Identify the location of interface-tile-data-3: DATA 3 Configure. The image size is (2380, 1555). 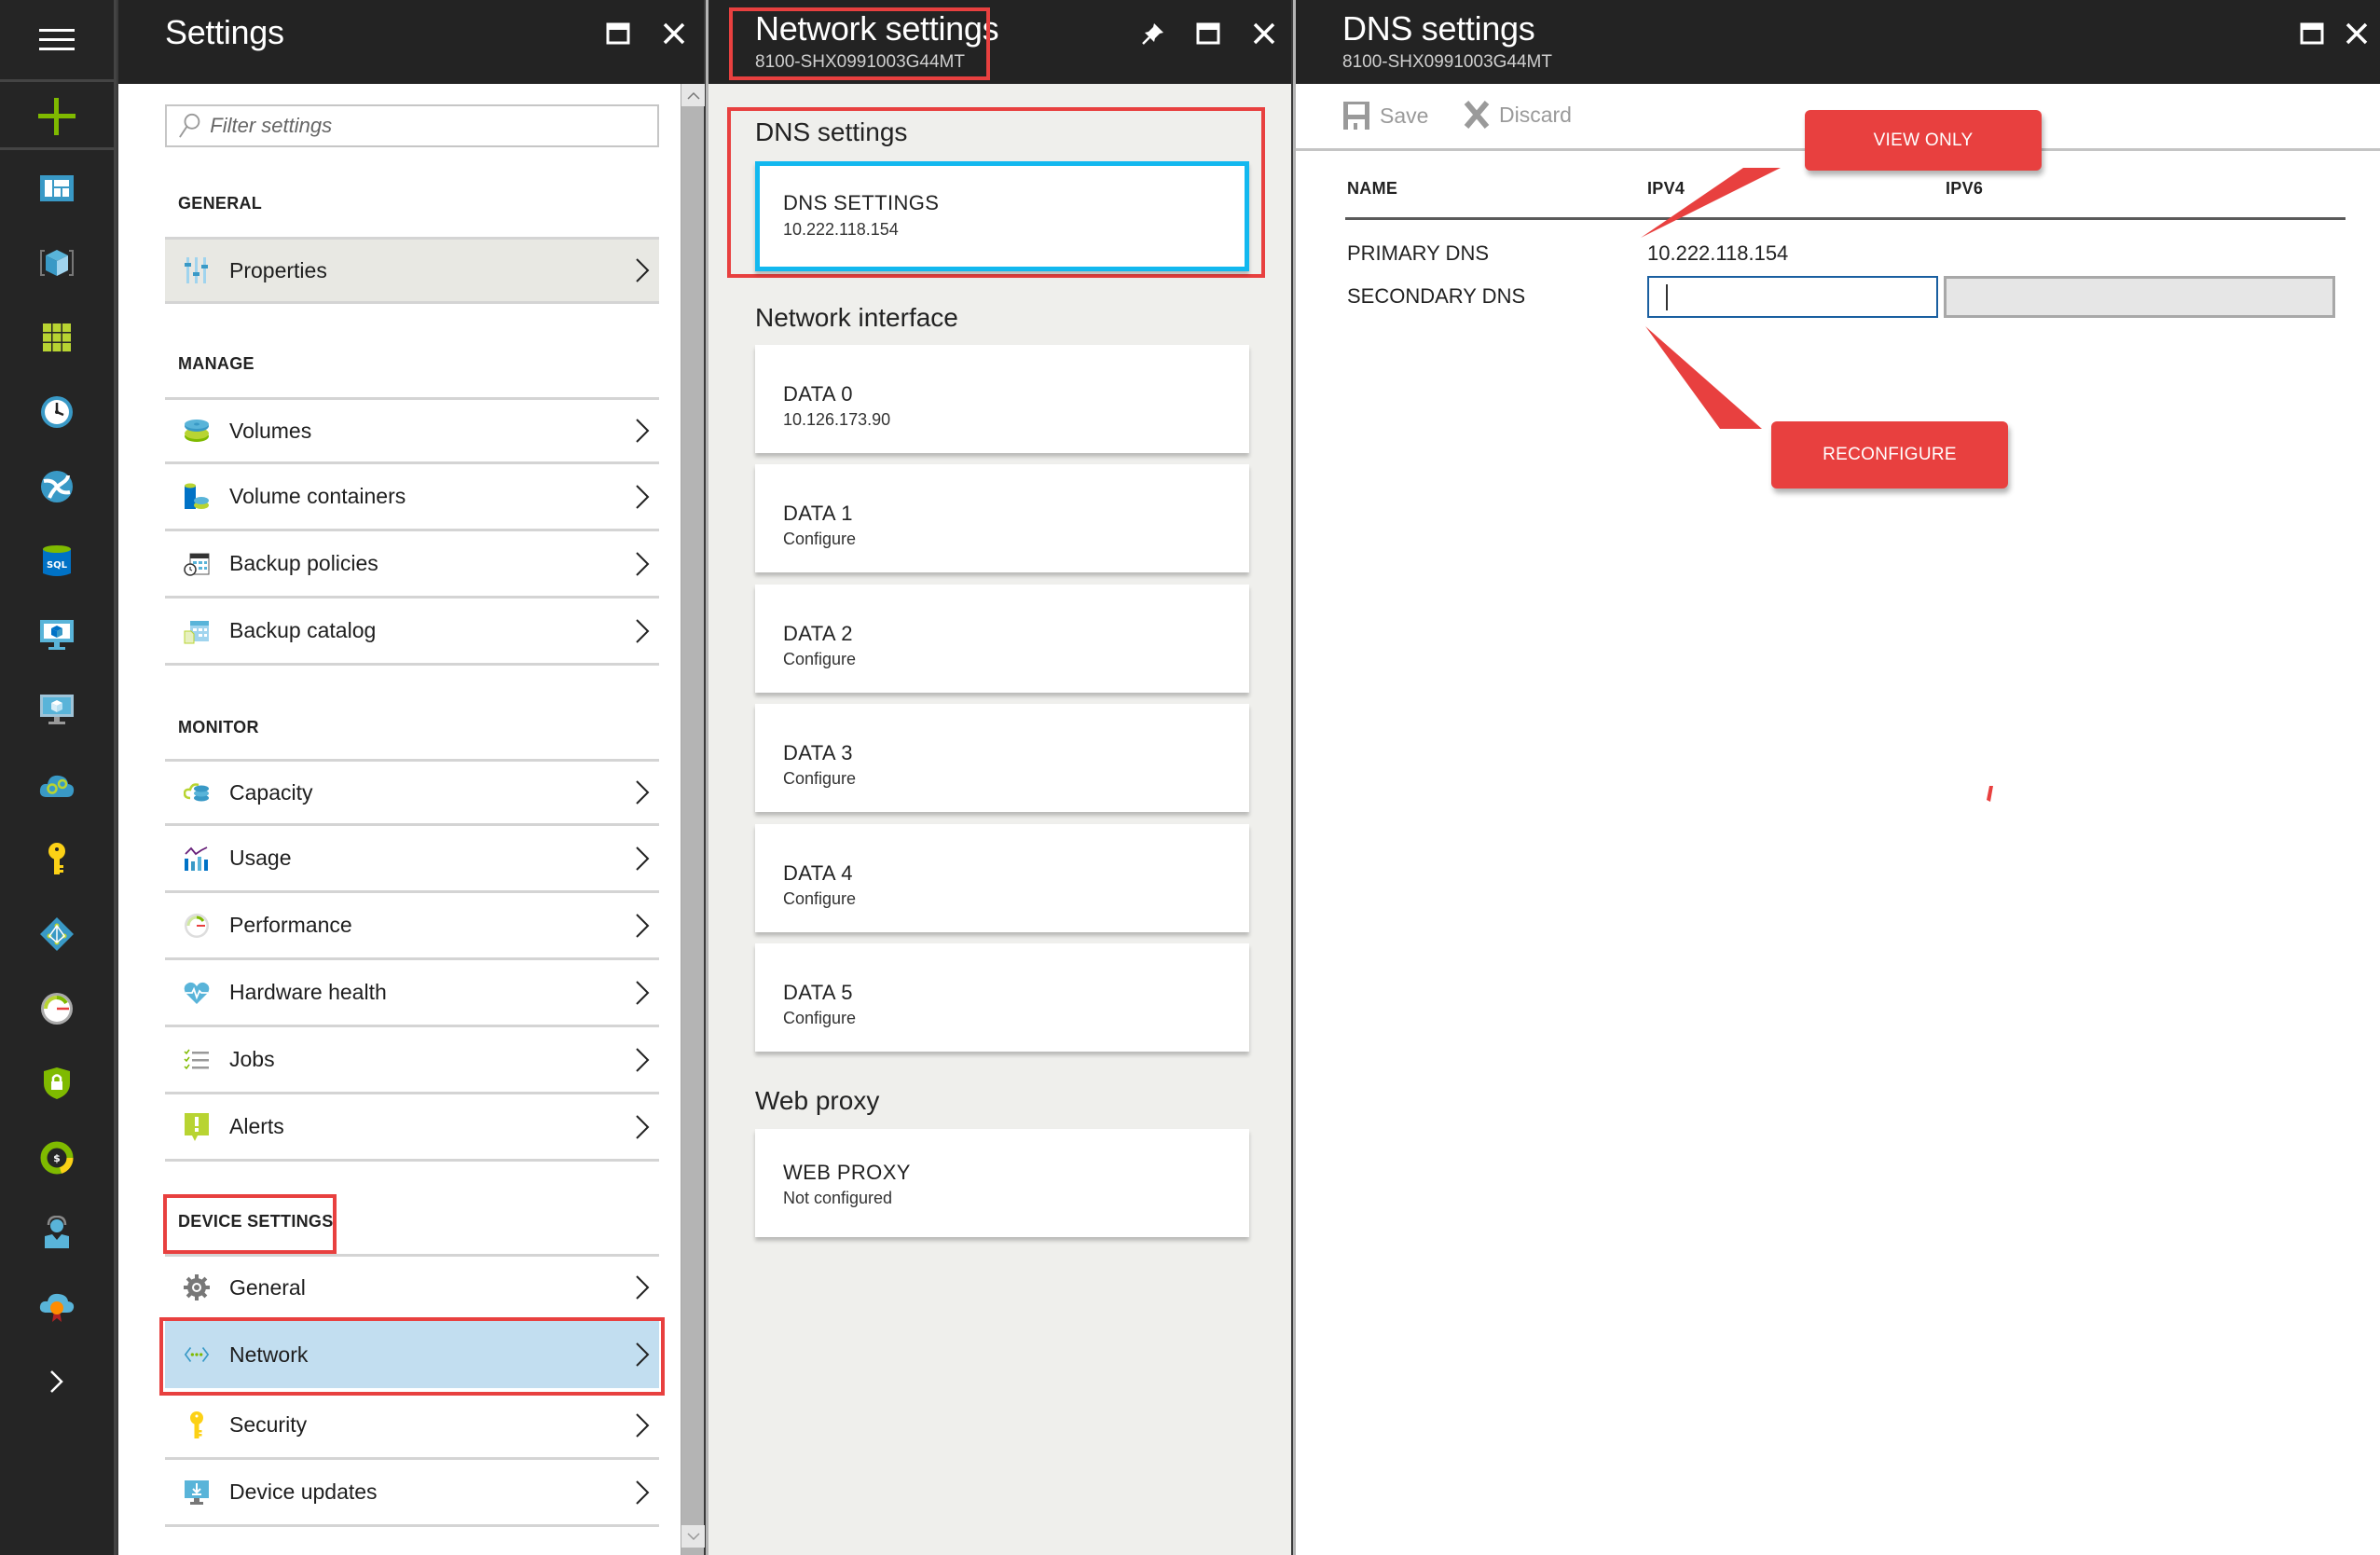
(1002, 758).